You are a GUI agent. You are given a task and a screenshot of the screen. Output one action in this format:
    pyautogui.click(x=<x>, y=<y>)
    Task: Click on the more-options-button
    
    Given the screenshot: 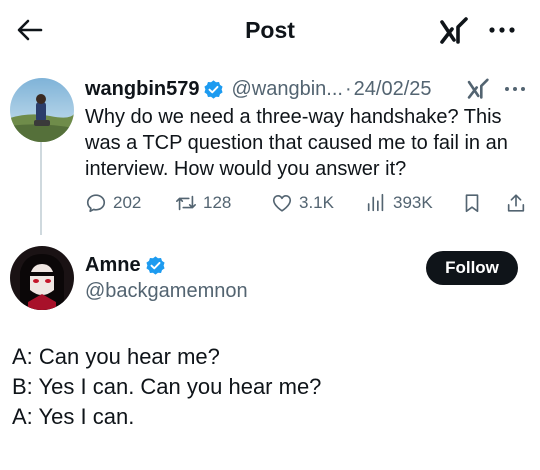 What is the action you would take?
    pyautogui.click(x=502, y=30)
    